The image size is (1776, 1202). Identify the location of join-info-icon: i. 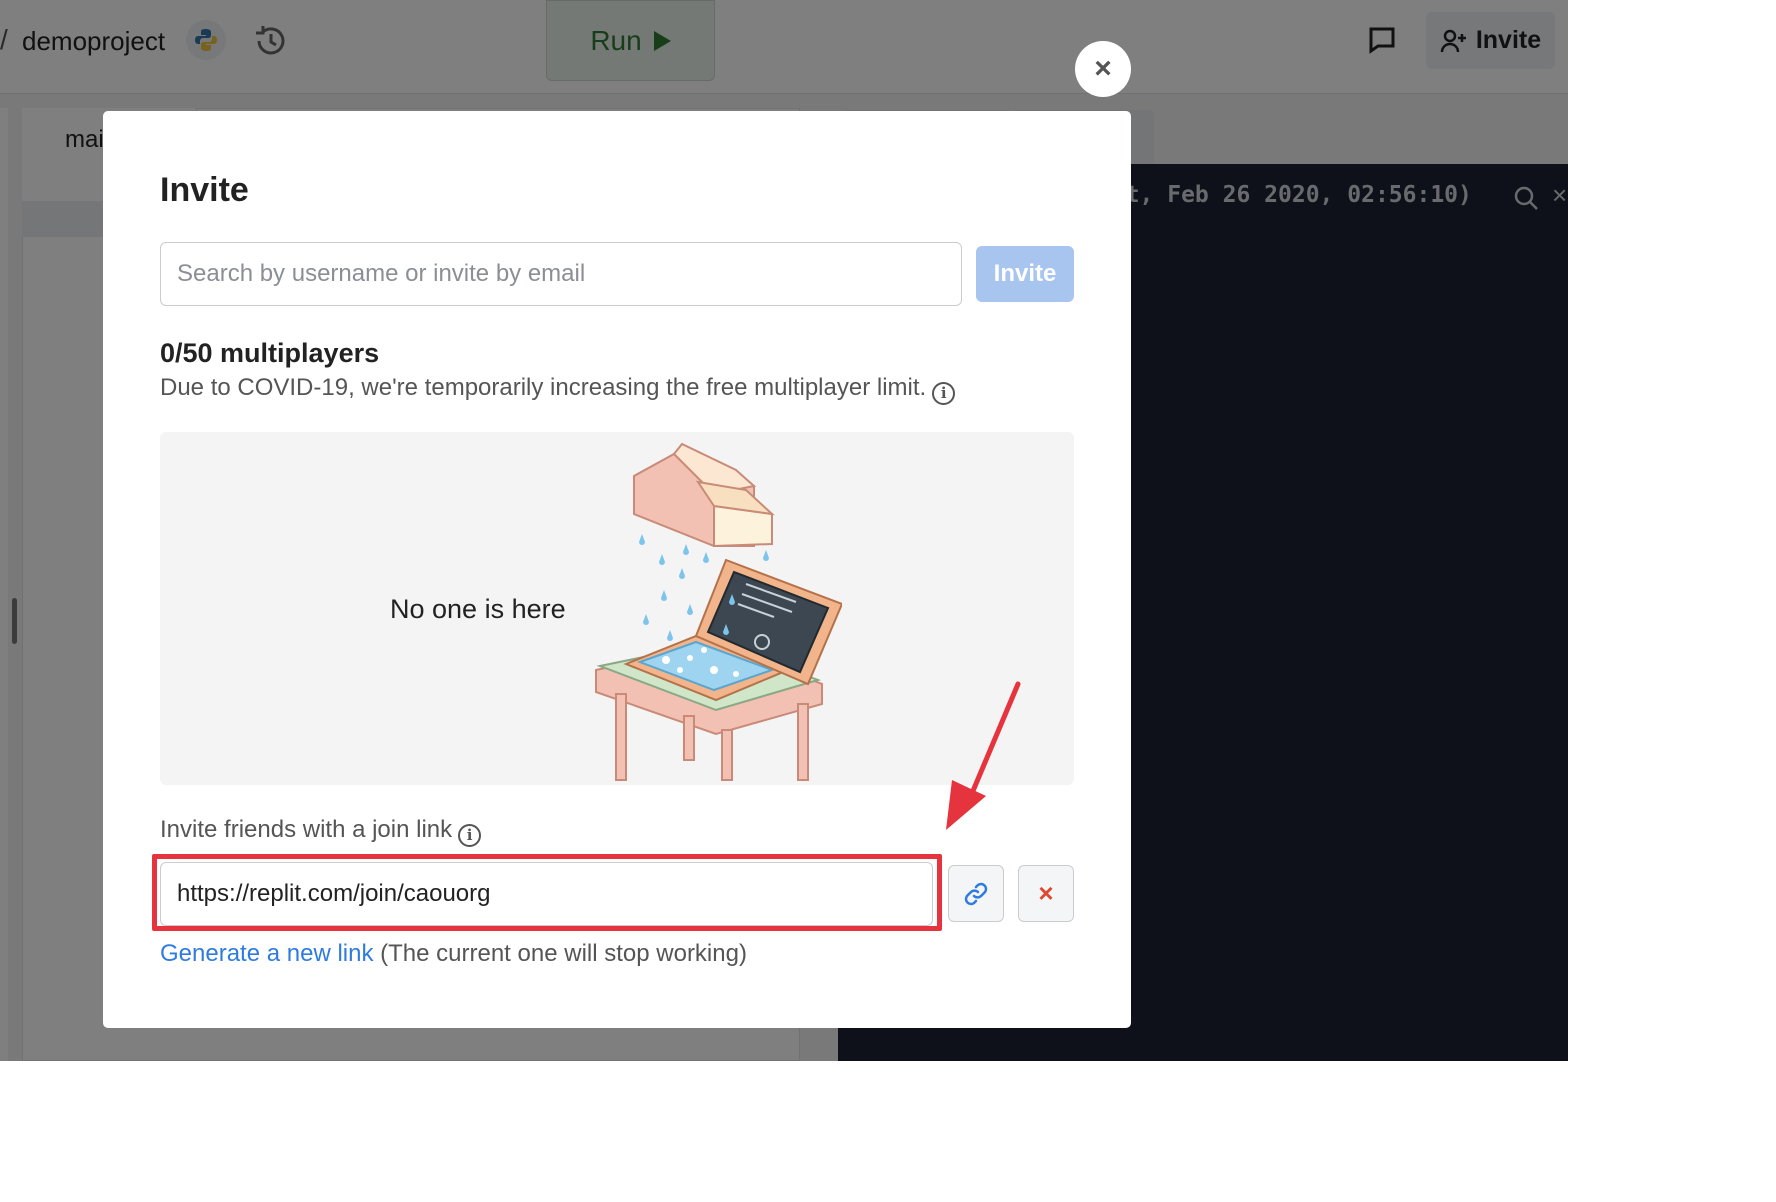
(470, 835).